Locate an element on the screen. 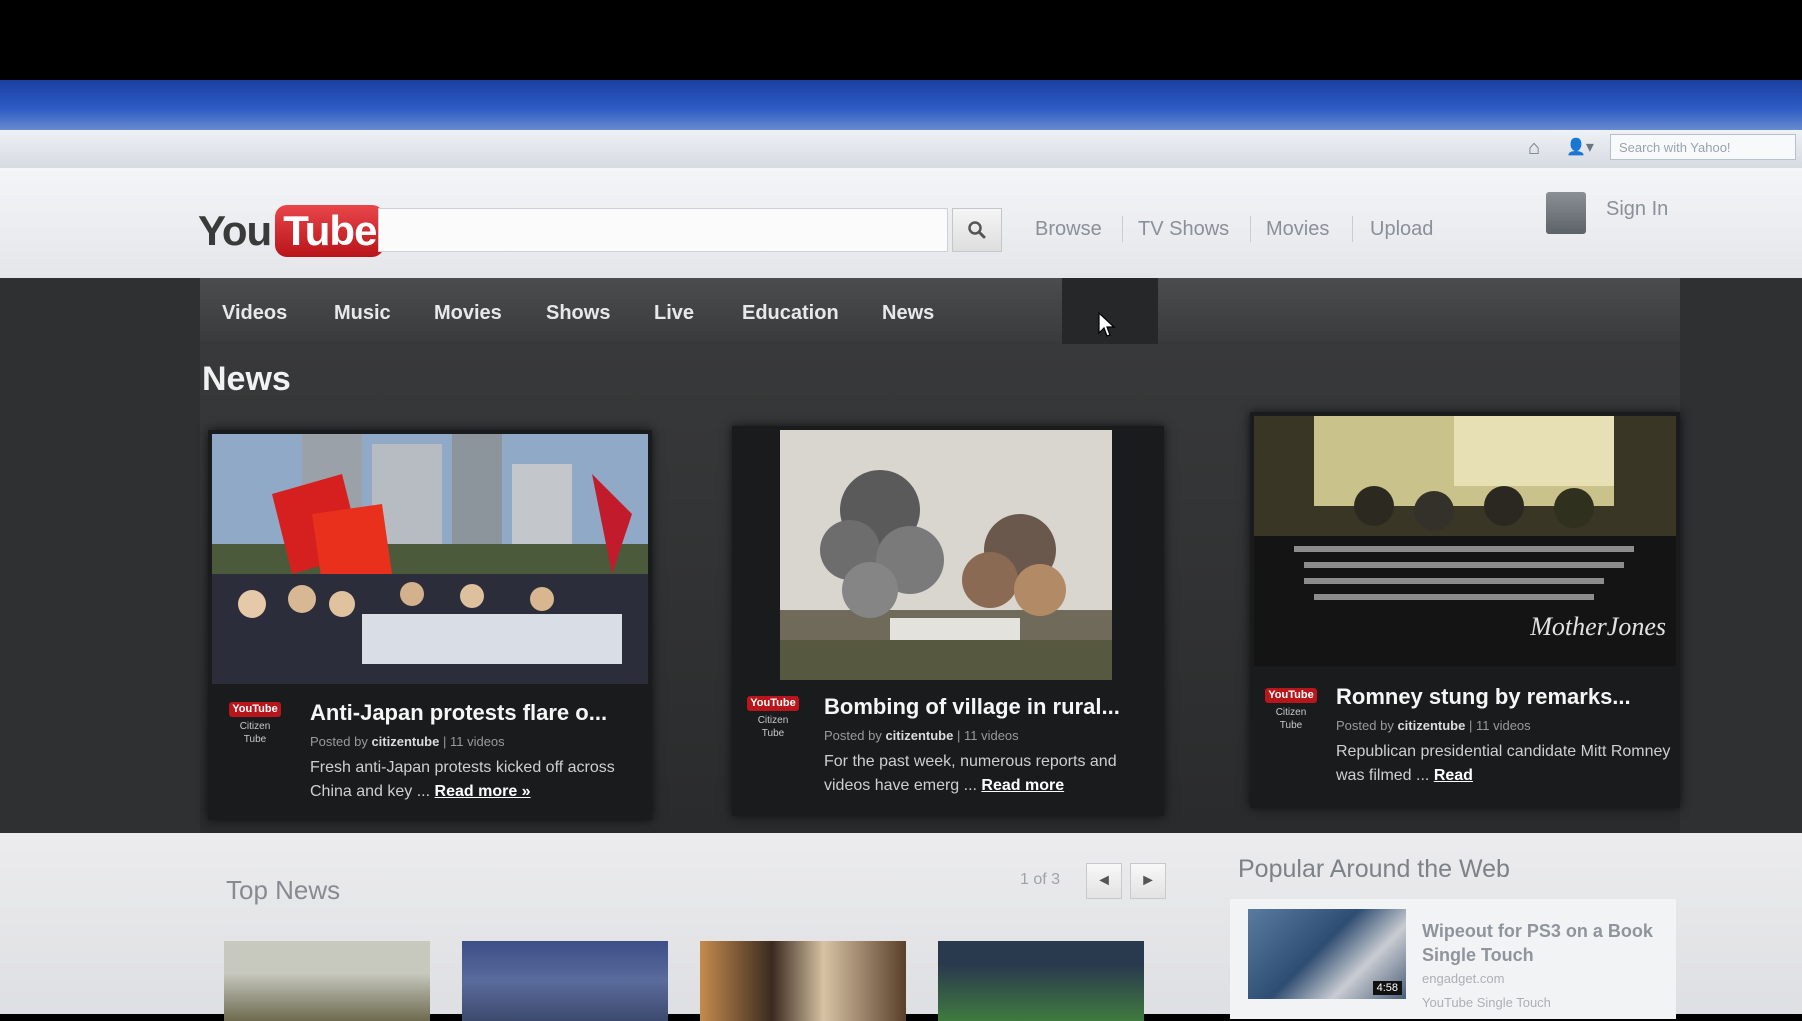  search-icon is located at coordinates (977, 230).